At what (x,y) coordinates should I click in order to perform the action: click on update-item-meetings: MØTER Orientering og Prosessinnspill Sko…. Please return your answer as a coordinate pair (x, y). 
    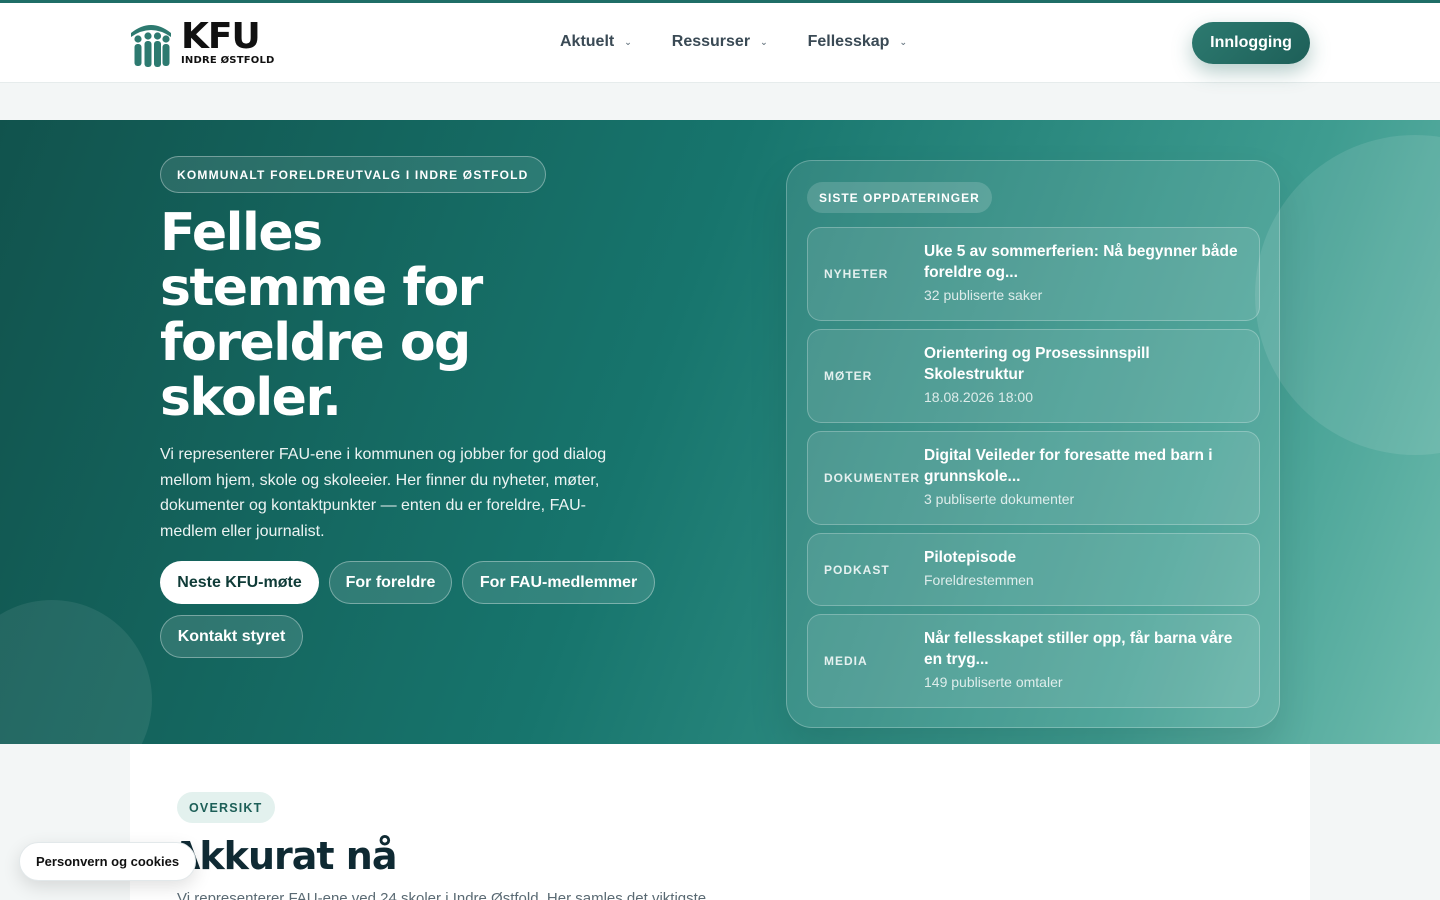
    Looking at the image, I should click on (1033, 376).